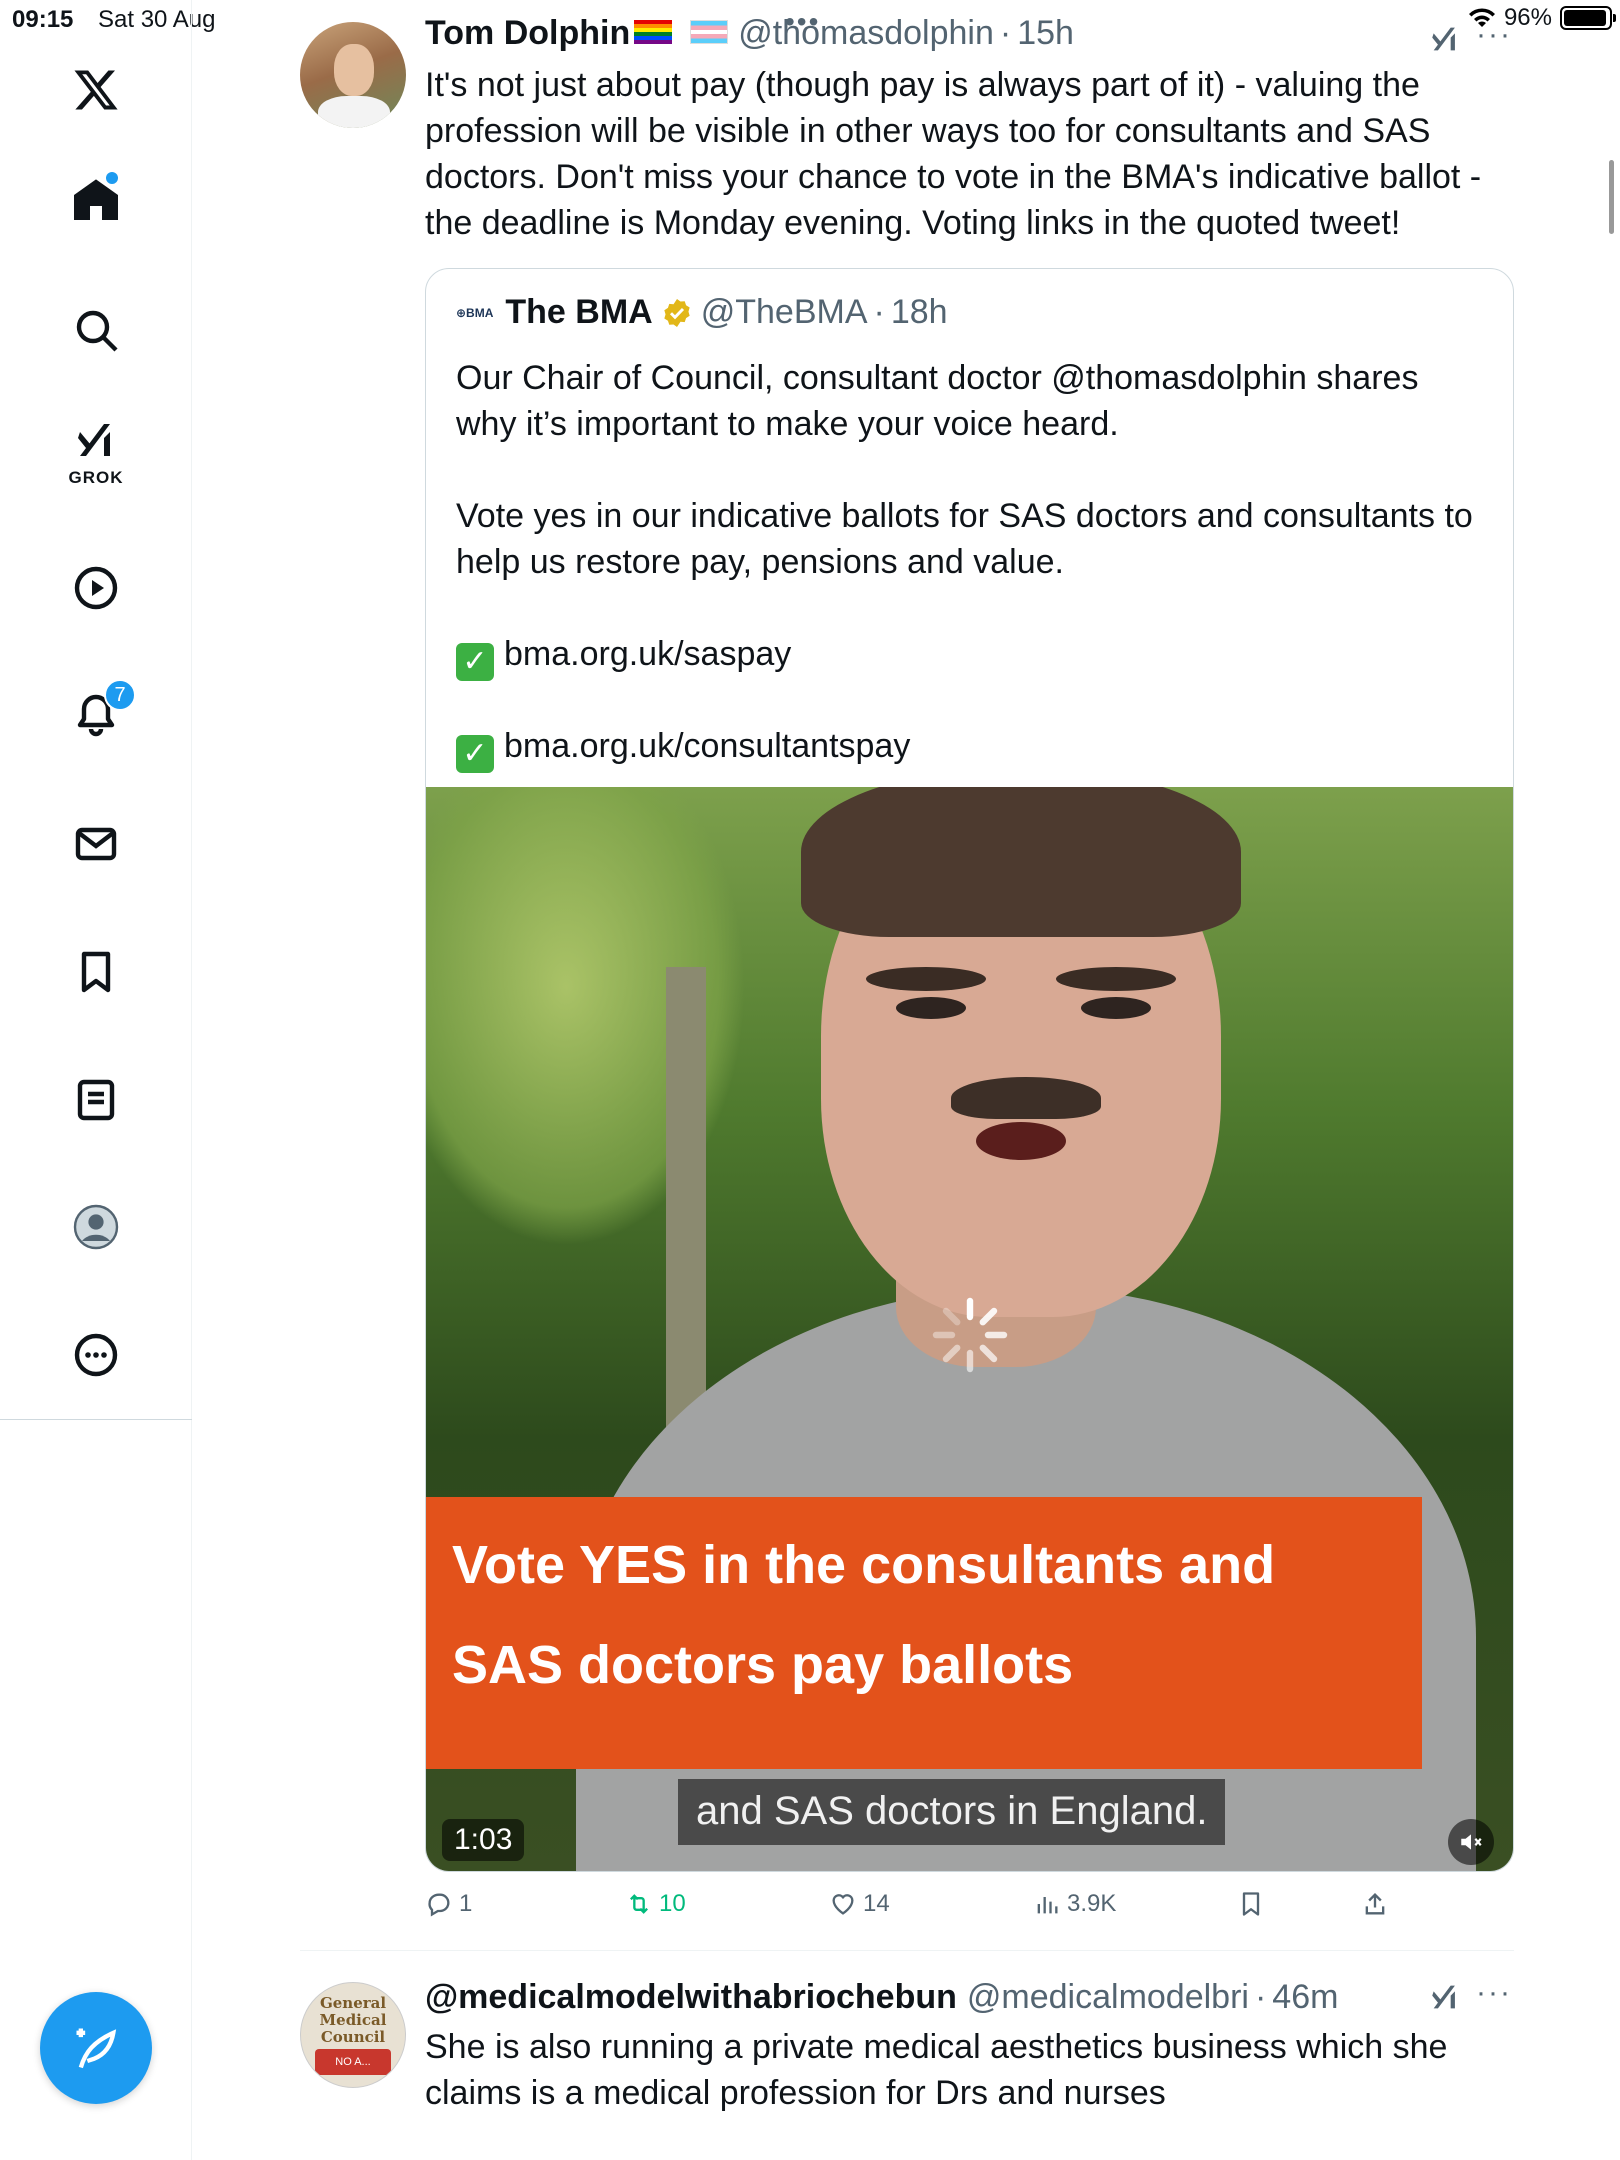 This screenshot has height=2160, width=1620. Describe the element at coordinates (1611, 197) in the screenshot. I see `scrollbar` at that location.